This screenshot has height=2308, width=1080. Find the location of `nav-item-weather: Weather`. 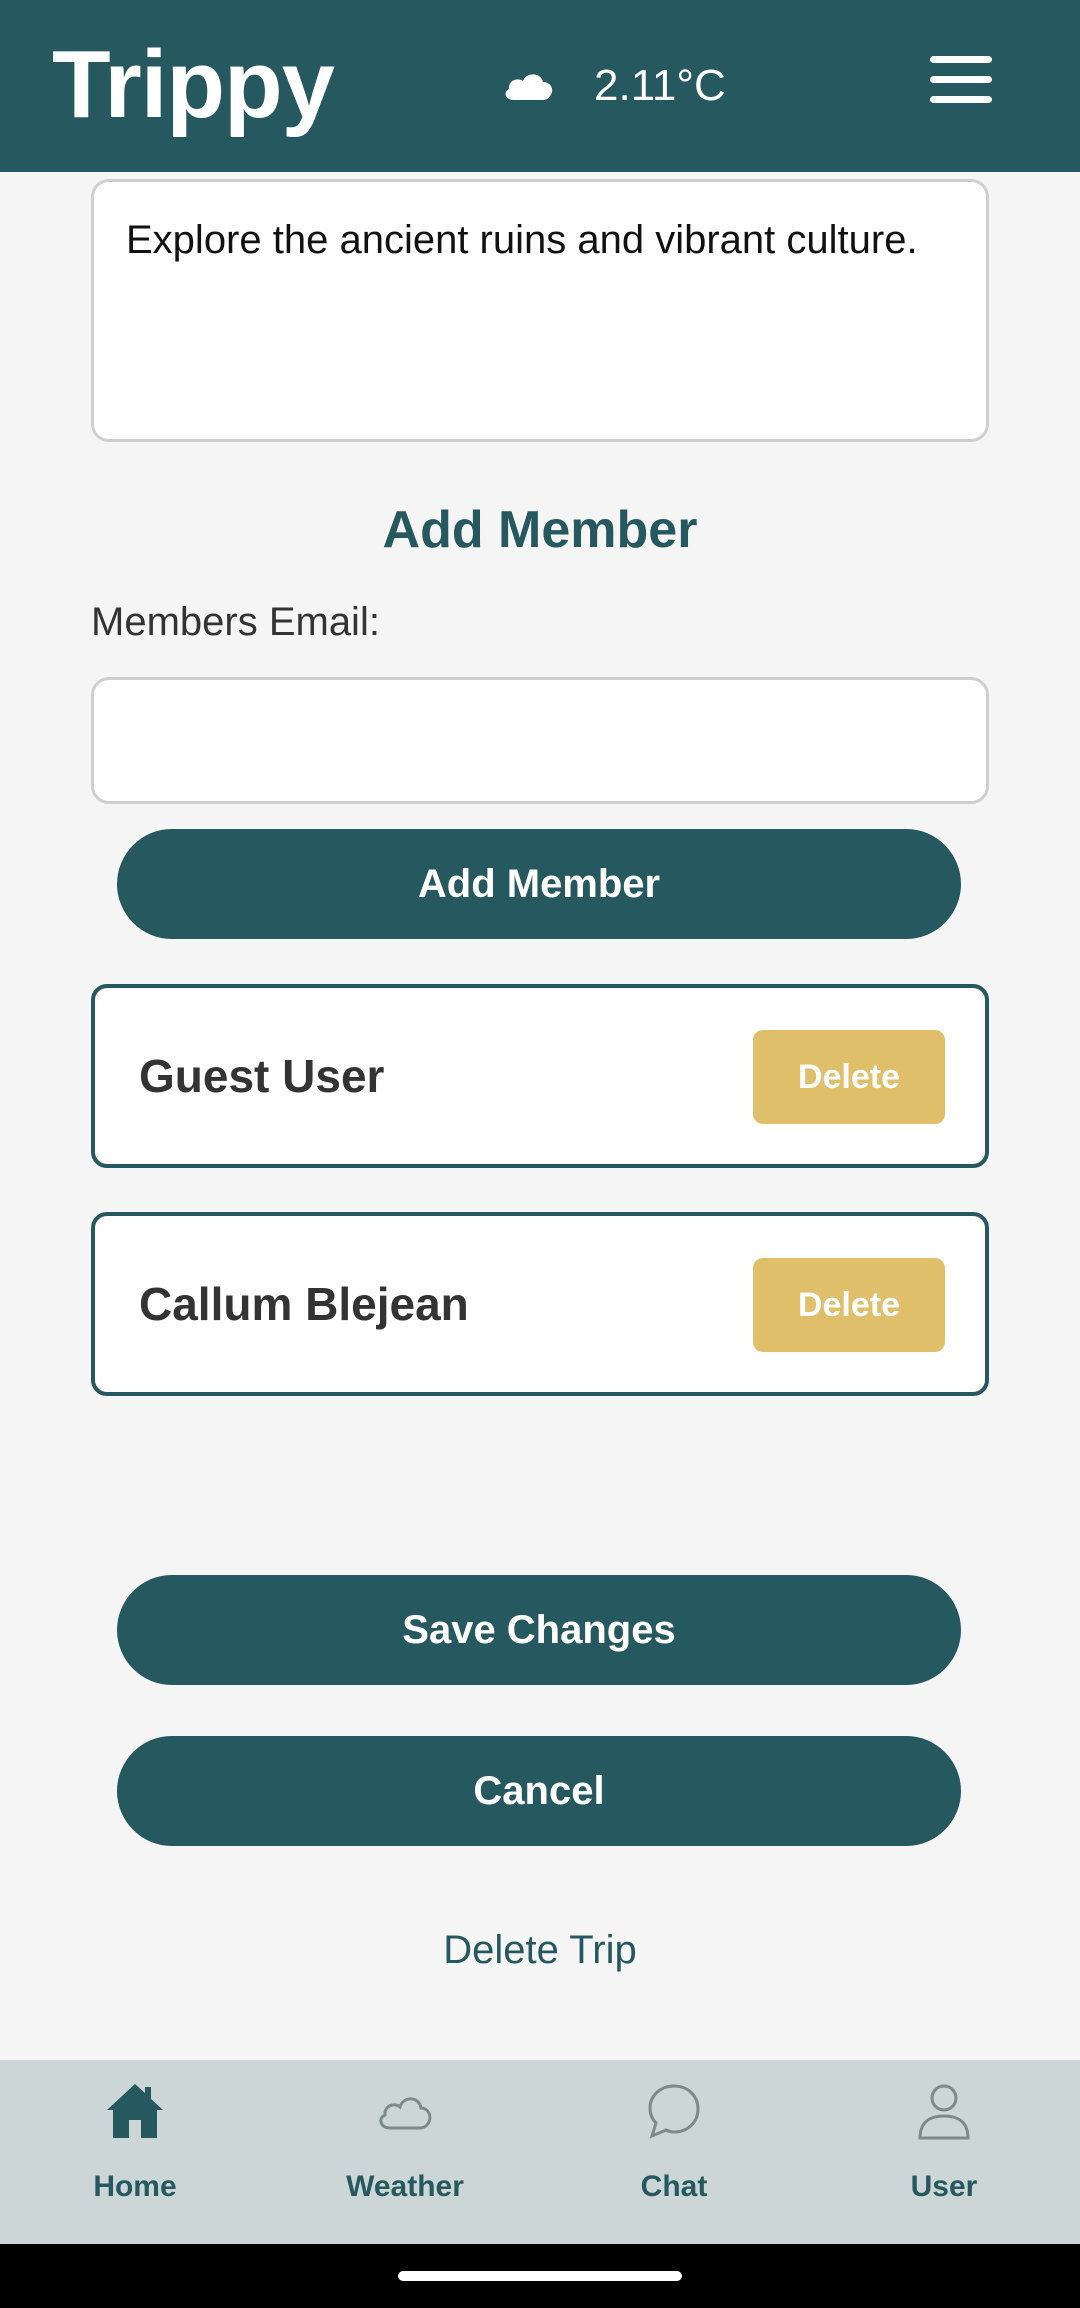

nav-item-weather: Weather is located at coordinates (405, 2152).